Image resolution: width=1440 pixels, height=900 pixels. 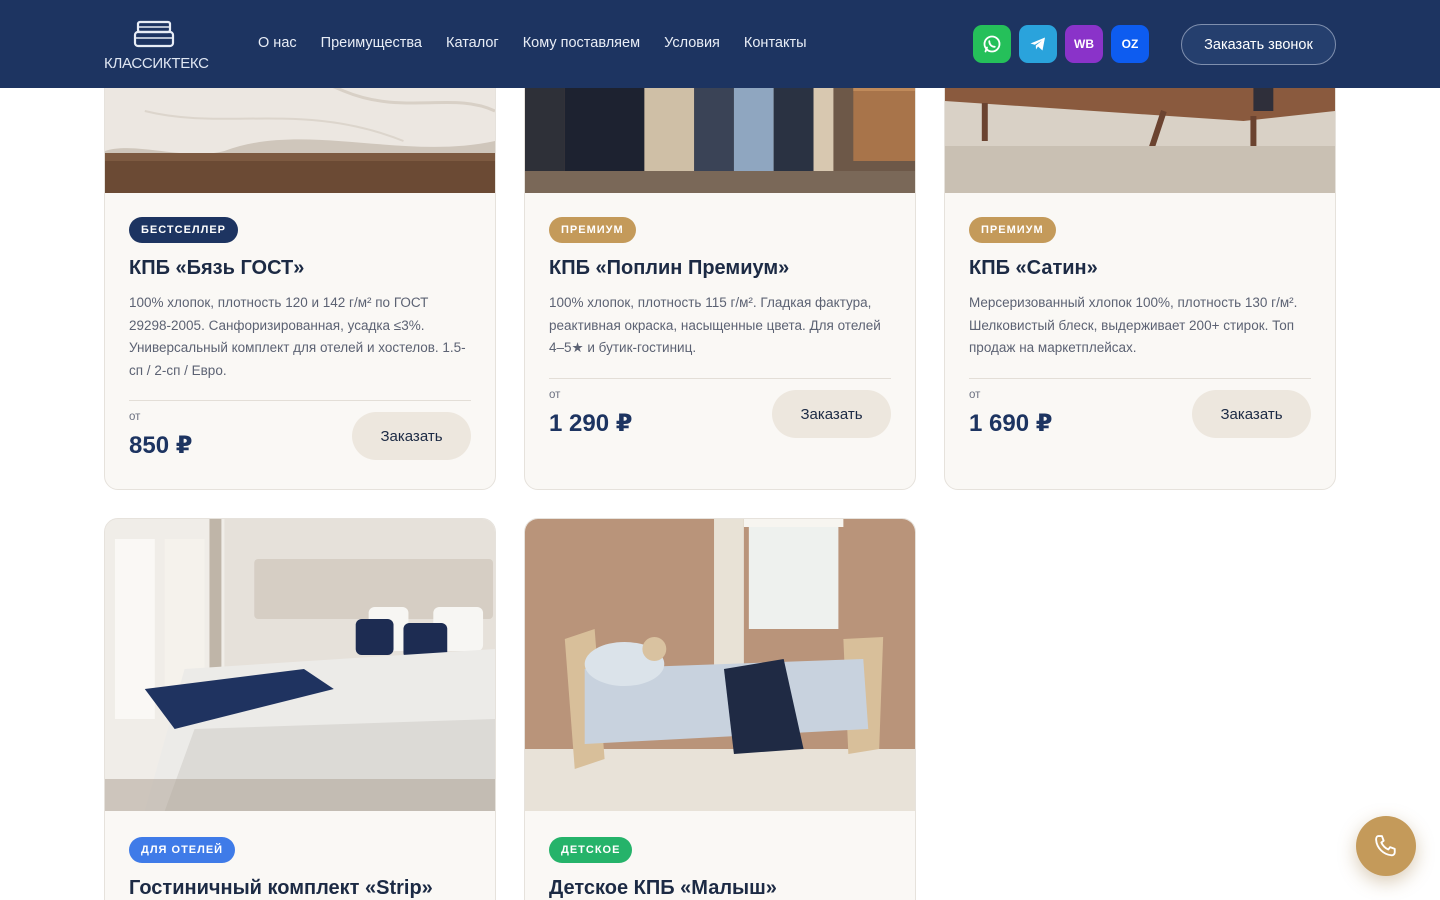 I want to click on ozon-button: OZ, so click(x=1130, y=44).